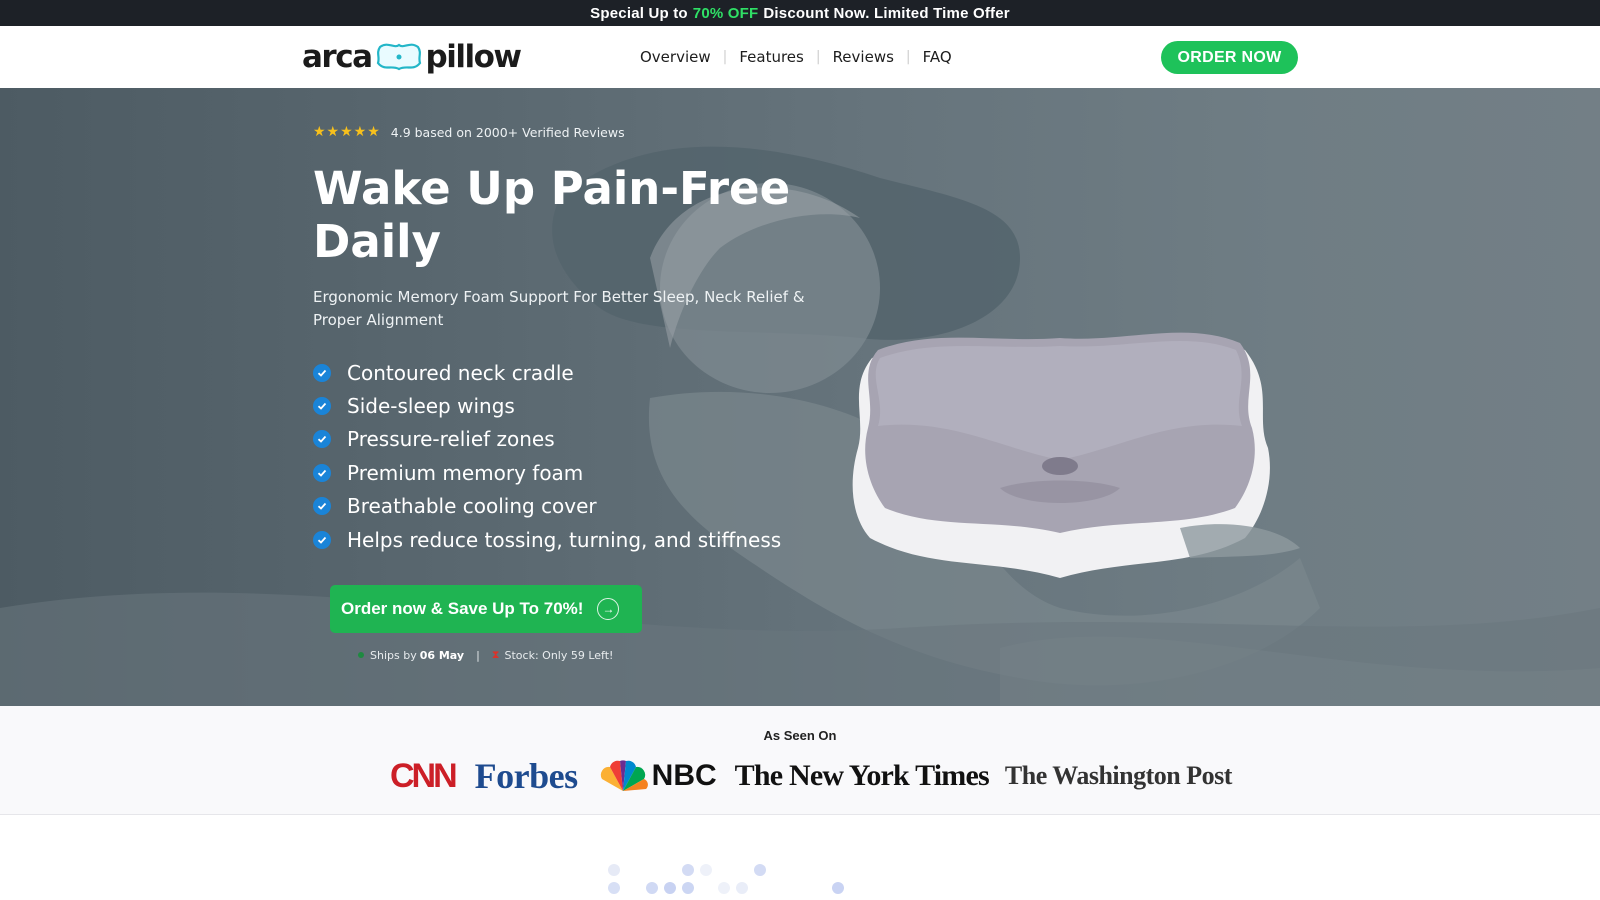 This screenshot has height=900, width=1600. I want to click on ships-date: 06 May, so click(442, 655).